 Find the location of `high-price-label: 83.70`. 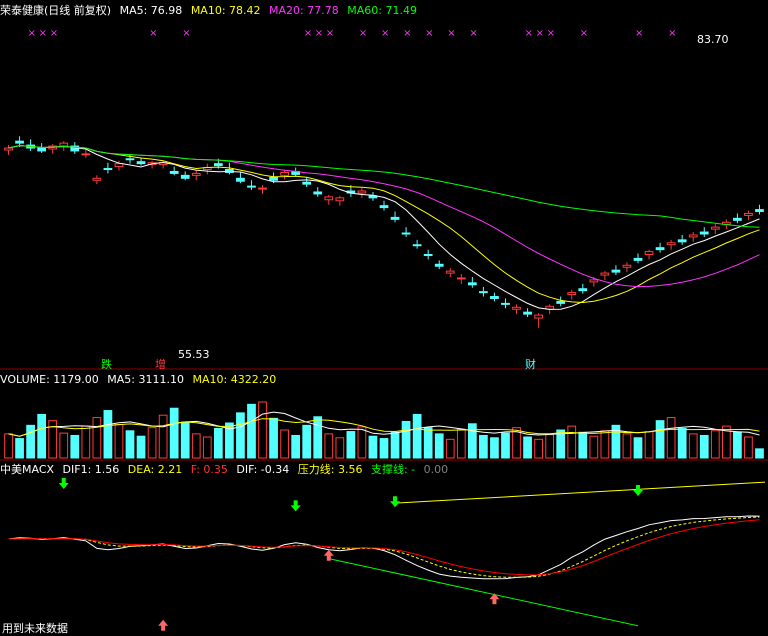

high-price-label: 83.70 is located at coordinates (713, 39).